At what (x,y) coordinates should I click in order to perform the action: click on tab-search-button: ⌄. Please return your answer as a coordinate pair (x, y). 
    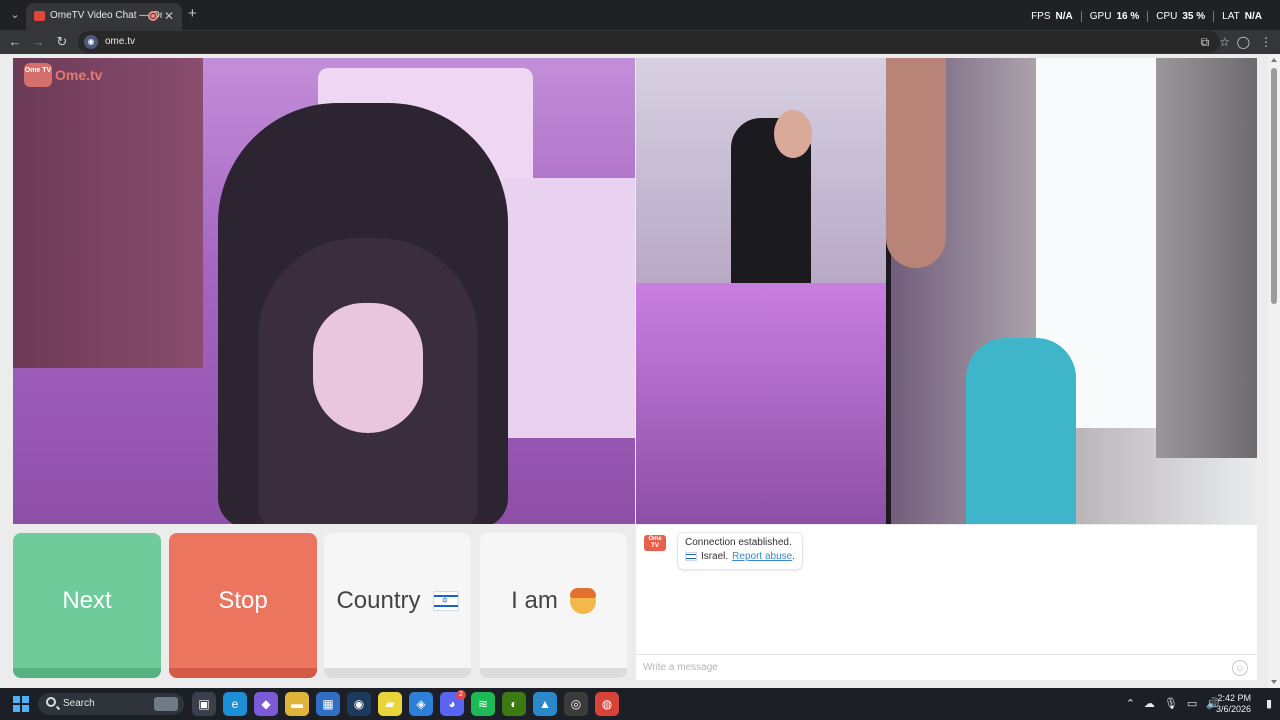
    Looking at the image, I should click on (15, 15).